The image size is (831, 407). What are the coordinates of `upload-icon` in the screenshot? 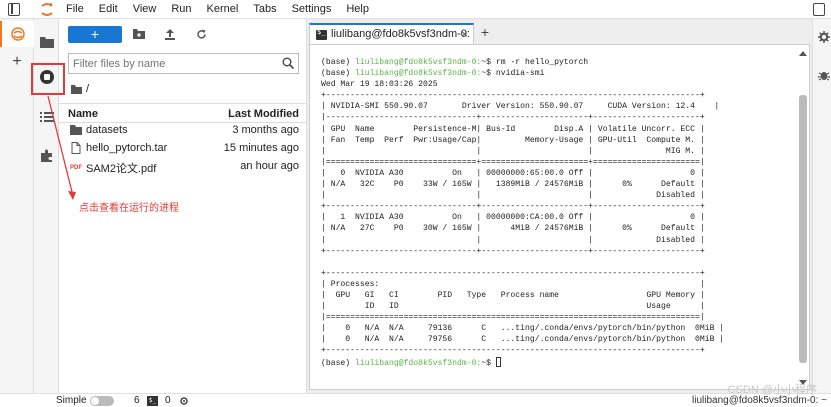 It's located at (170, 34).